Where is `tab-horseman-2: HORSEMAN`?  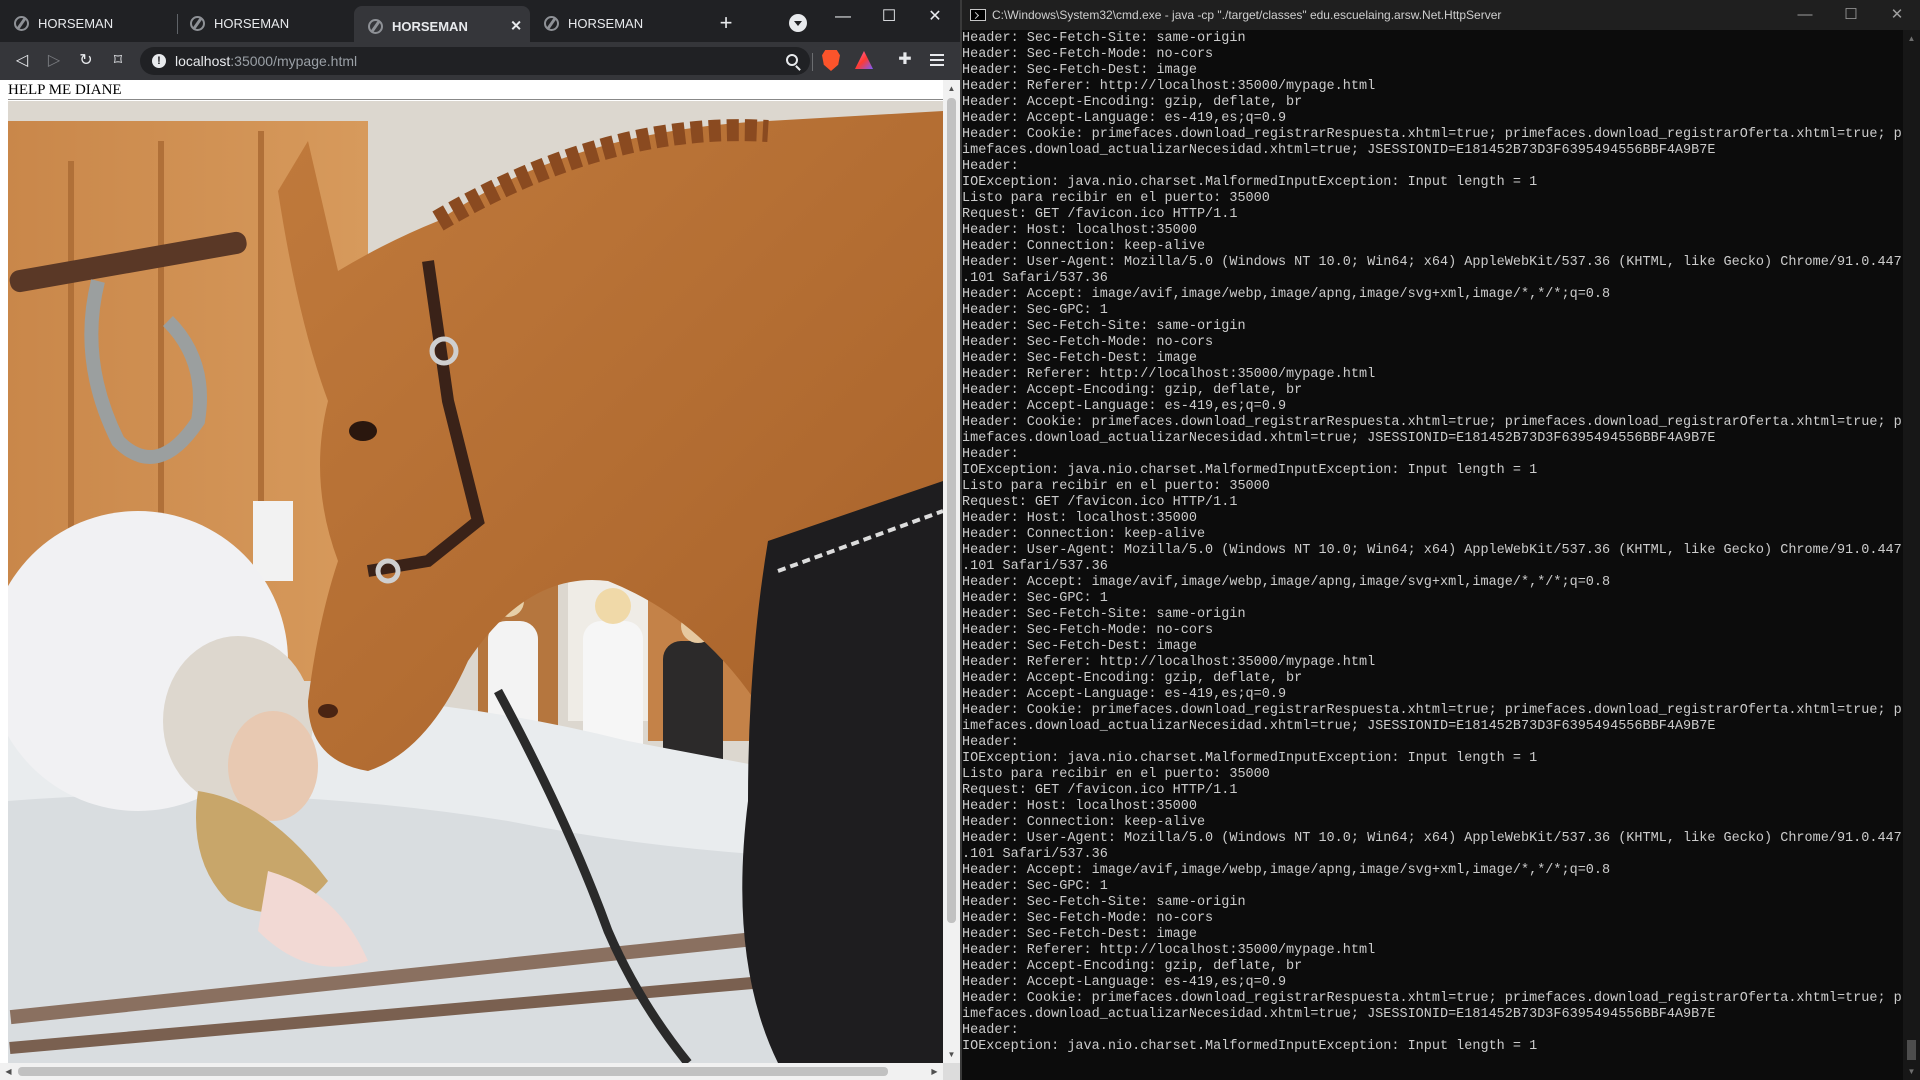
tab-horseman-2: HORSEMAN is located at coordinates (264, 23).